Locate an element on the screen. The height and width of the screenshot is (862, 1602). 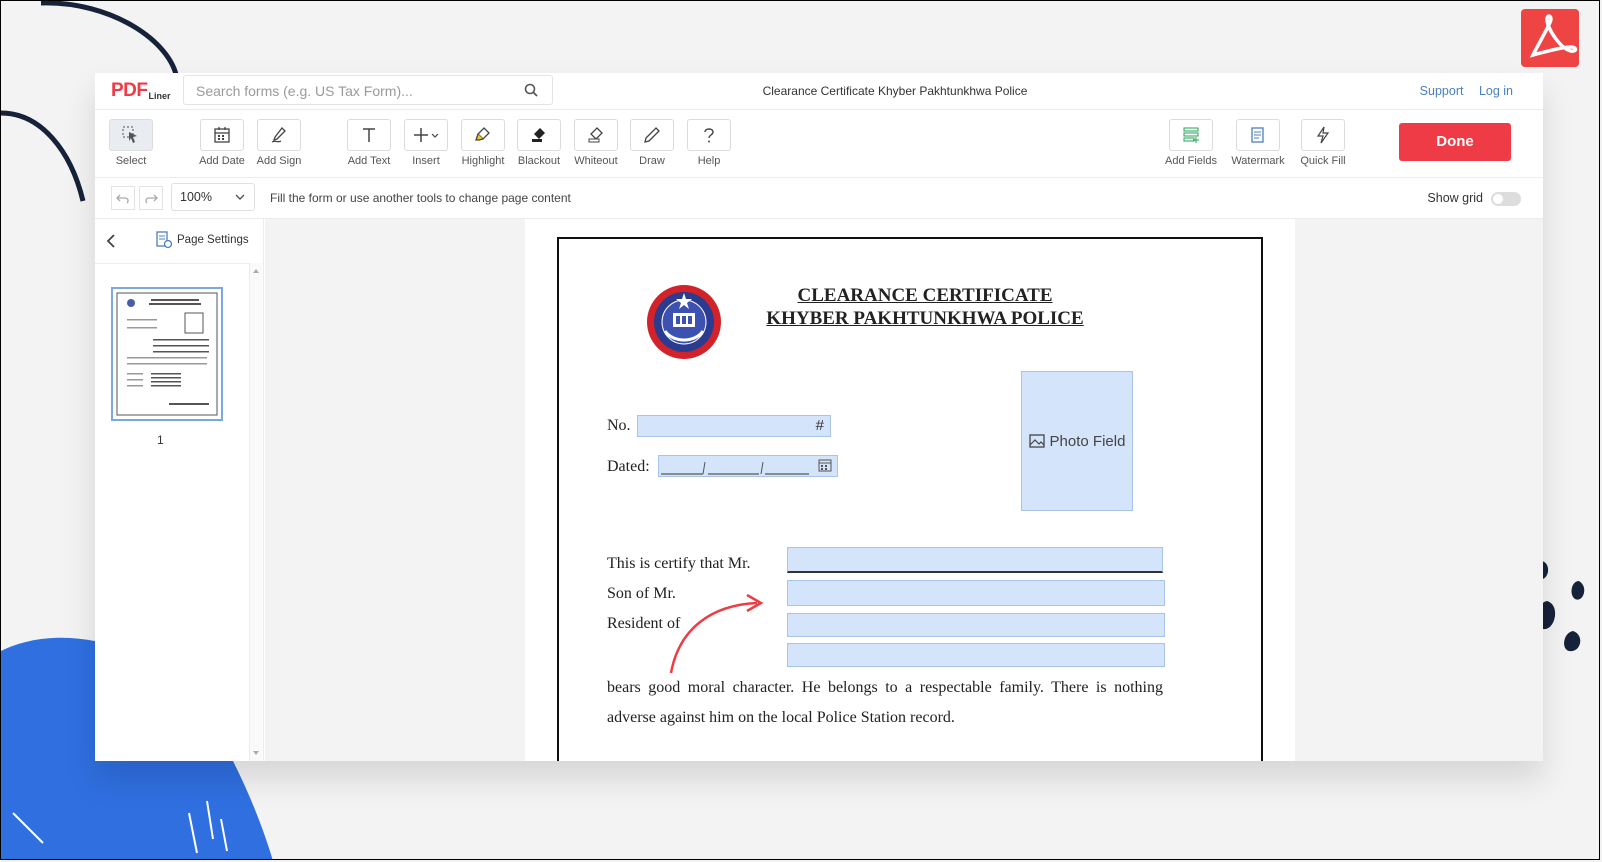
tool-watermark: Watermark is located at coordinates (1258, 143).